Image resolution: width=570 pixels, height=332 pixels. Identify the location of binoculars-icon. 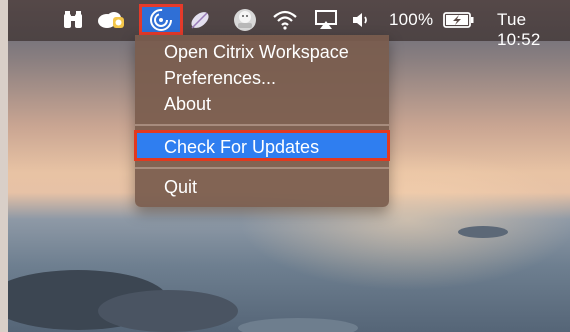
(73, 20).